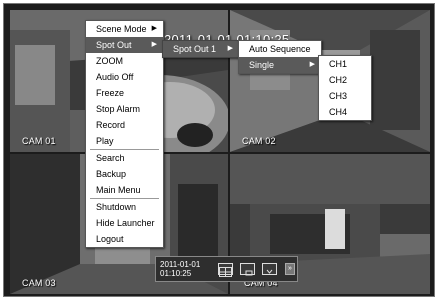 This screenshot has height=300, width=438. Describe the element at coordinates (262, 65) in the screenshot. I see `menu-item-label: Single` at that location.